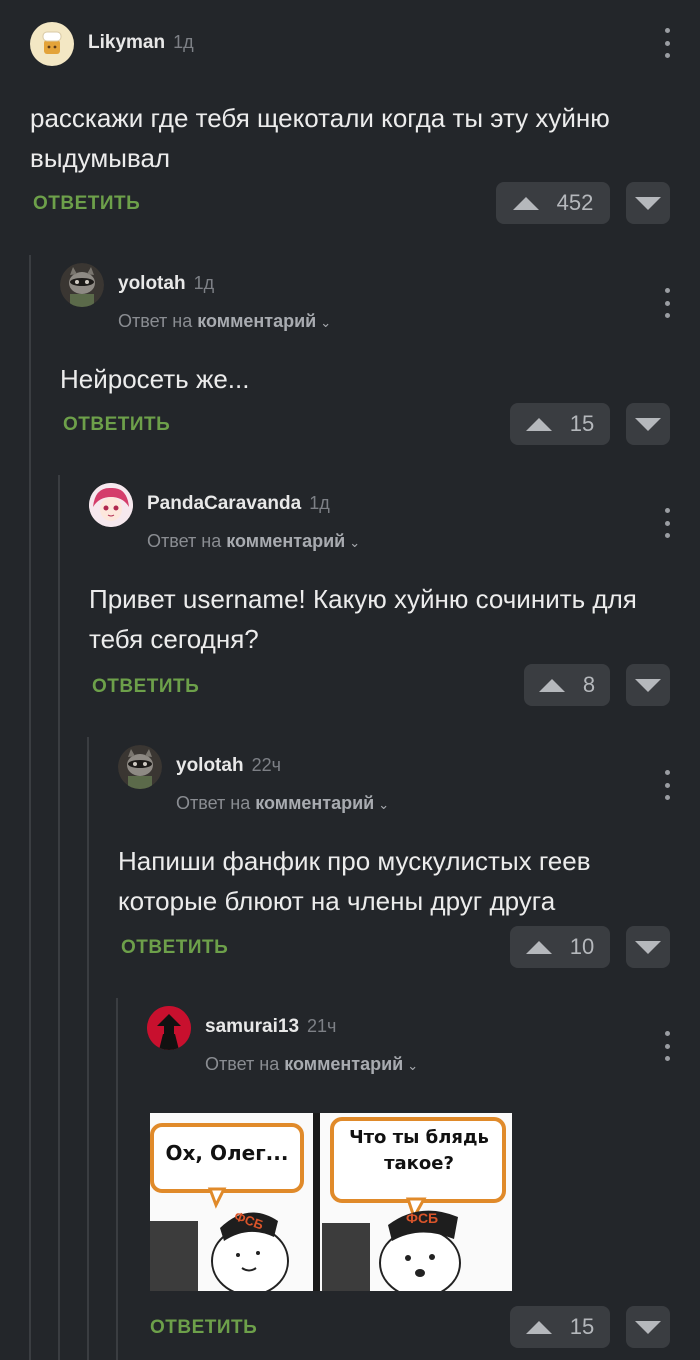  I want to click on comment-author: PandaCaravanda 1д, so click(238, 504).